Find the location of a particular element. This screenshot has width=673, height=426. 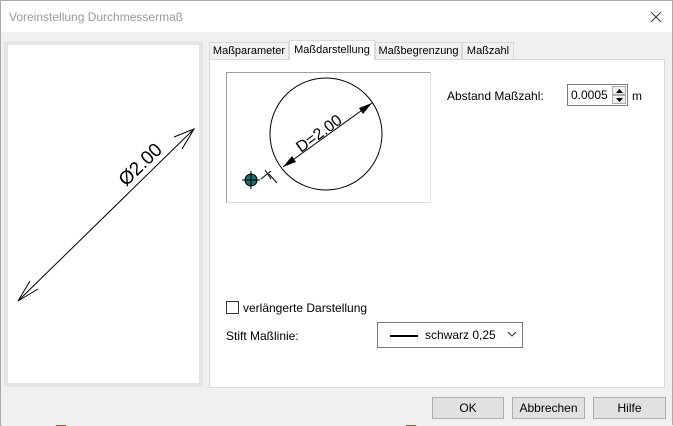

abstand-label: Abstand Maßzahl: is located at coordinates (495, 96).